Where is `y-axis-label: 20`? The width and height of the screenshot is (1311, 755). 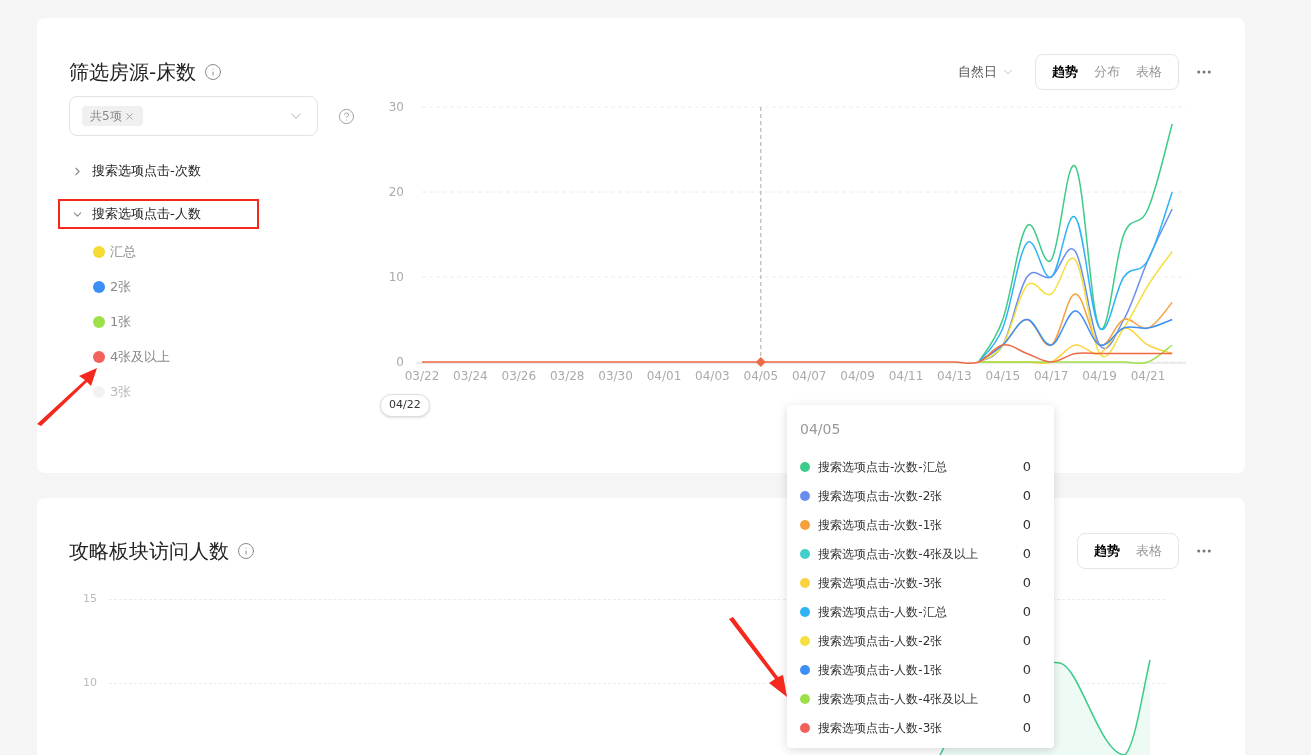 y-axis-label: 20 is located at coordinates (396, 192).